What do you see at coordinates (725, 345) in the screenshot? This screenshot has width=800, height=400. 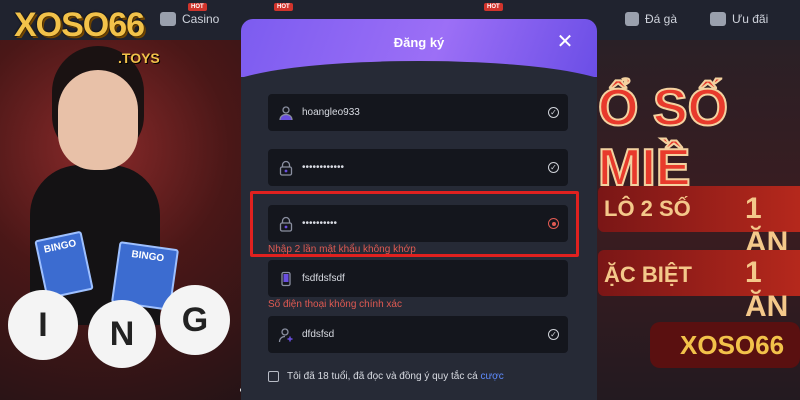 I see `banner-footer-logo: XOSO66` at bounding box center [725, 345].